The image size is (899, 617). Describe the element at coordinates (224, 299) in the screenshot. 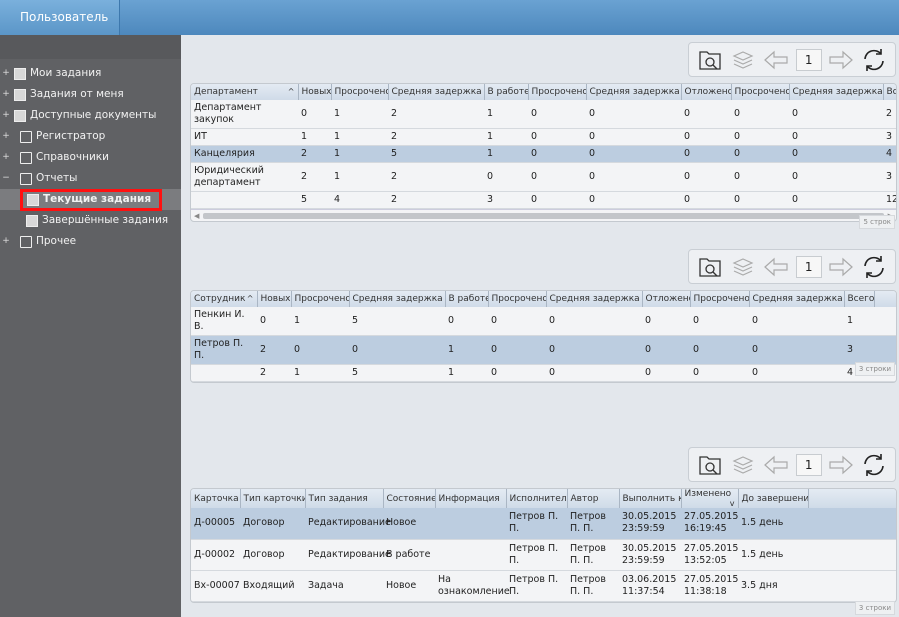

I see `column-header: Сотрудник ^` at that location.